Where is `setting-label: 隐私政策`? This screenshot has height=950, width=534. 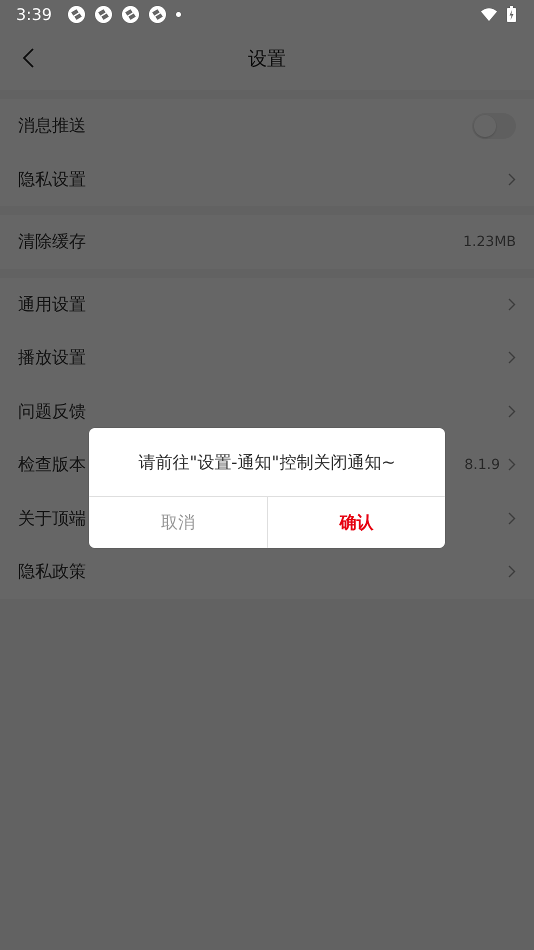 setting-label: 隐私政策 is located at coordinates (263, 572).